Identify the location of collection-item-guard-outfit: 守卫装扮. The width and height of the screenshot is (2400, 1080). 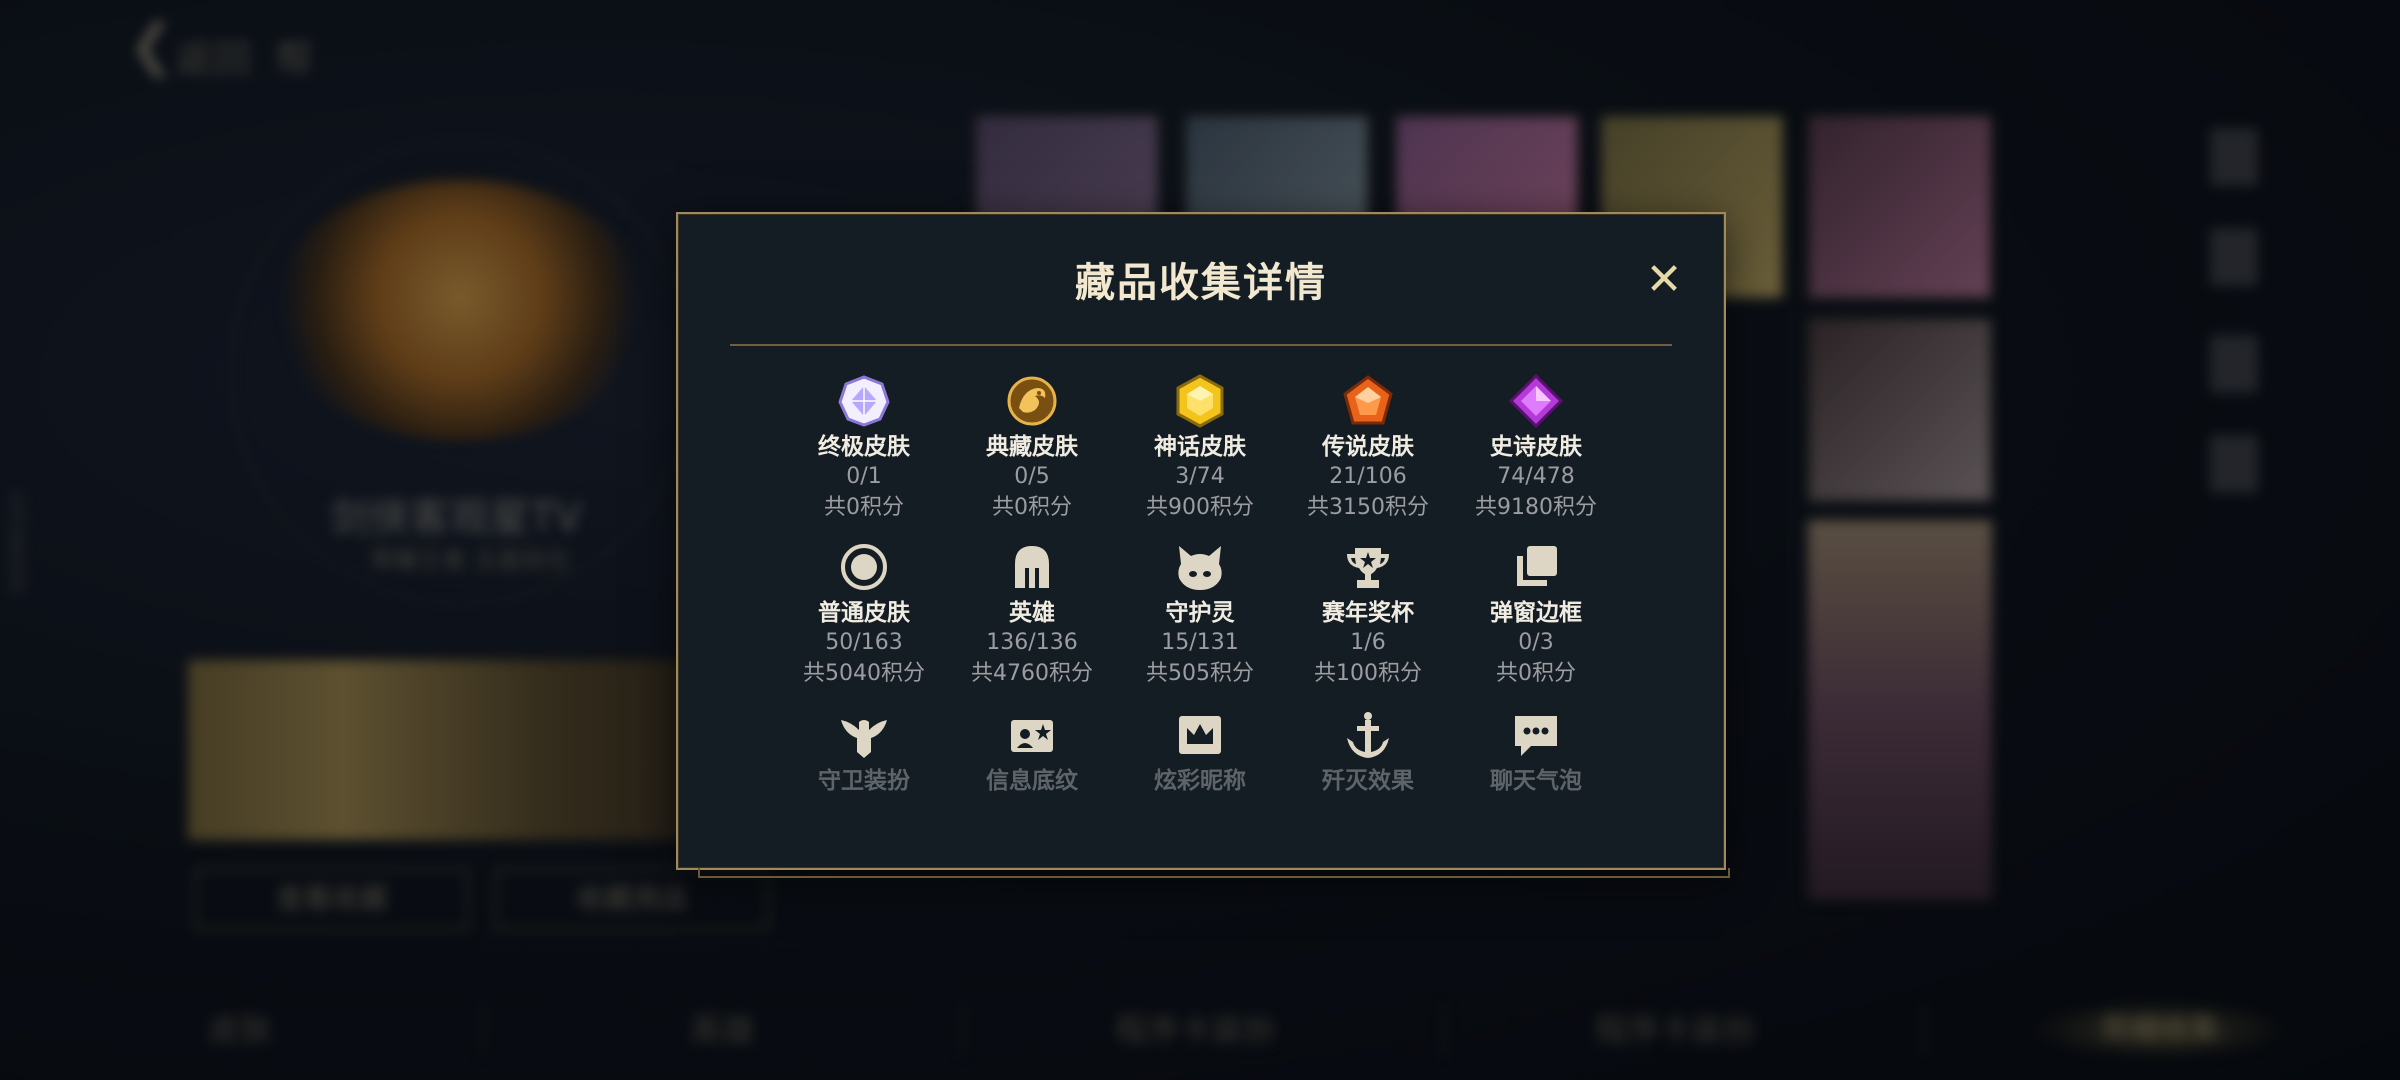
(864, 752).